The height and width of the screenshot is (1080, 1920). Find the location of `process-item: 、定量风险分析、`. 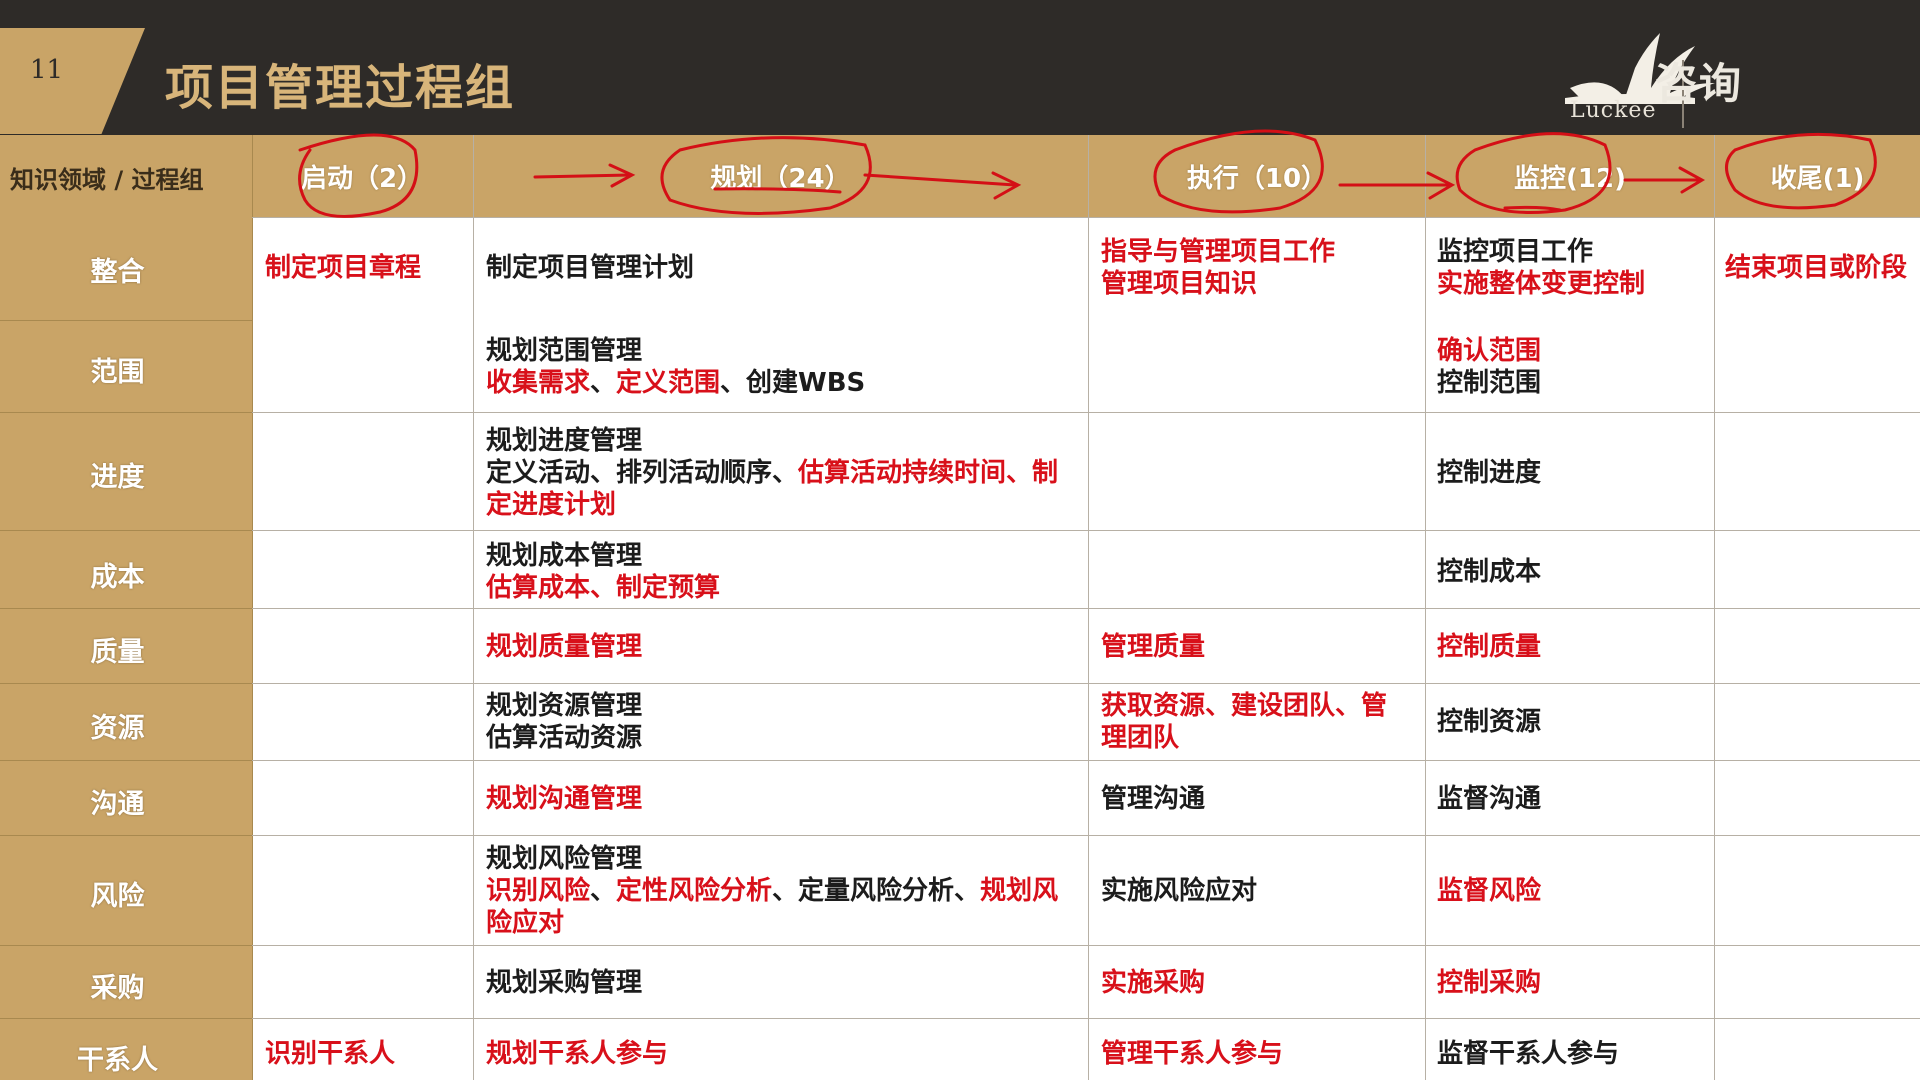

process-item: 、定量风险分析、 is located at coordinates (876, 891).